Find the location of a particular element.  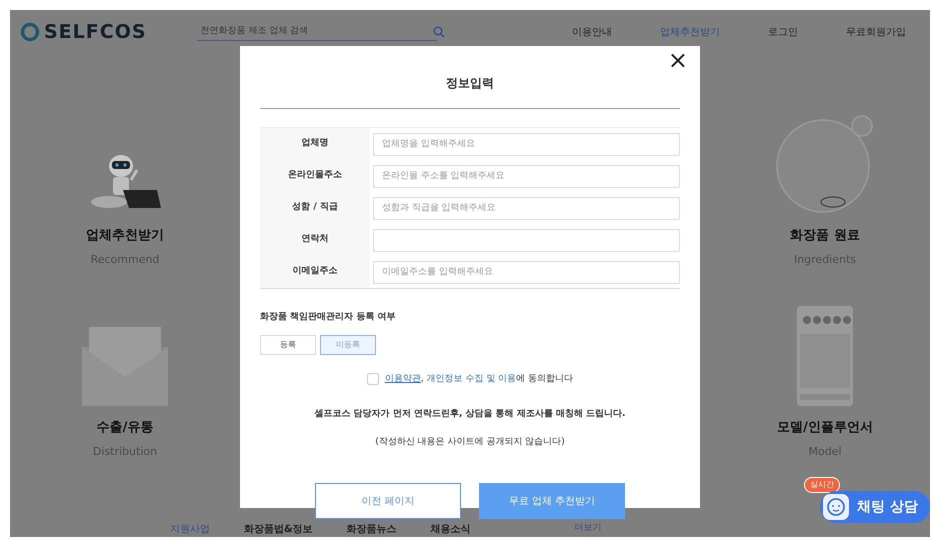

footer-link: 화장품법&정보 is located at coordinates (278, 529).